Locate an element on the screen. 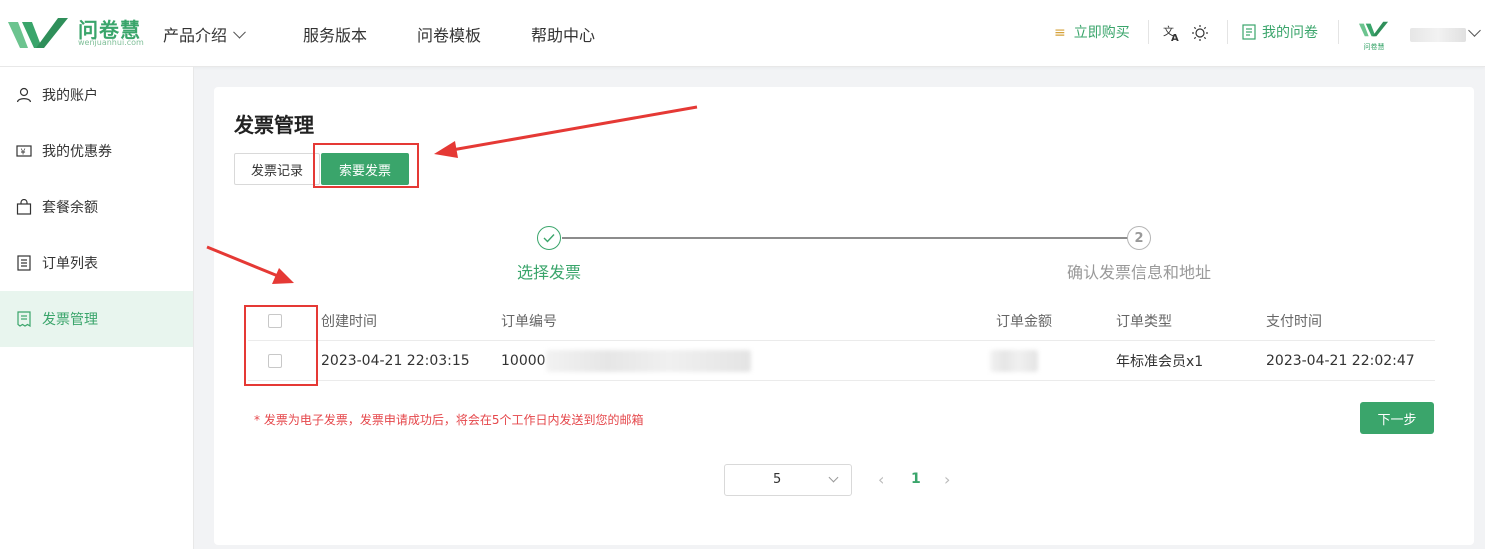  my-surveys-link: 我的问卷 is located at coordinates (1280, 32).